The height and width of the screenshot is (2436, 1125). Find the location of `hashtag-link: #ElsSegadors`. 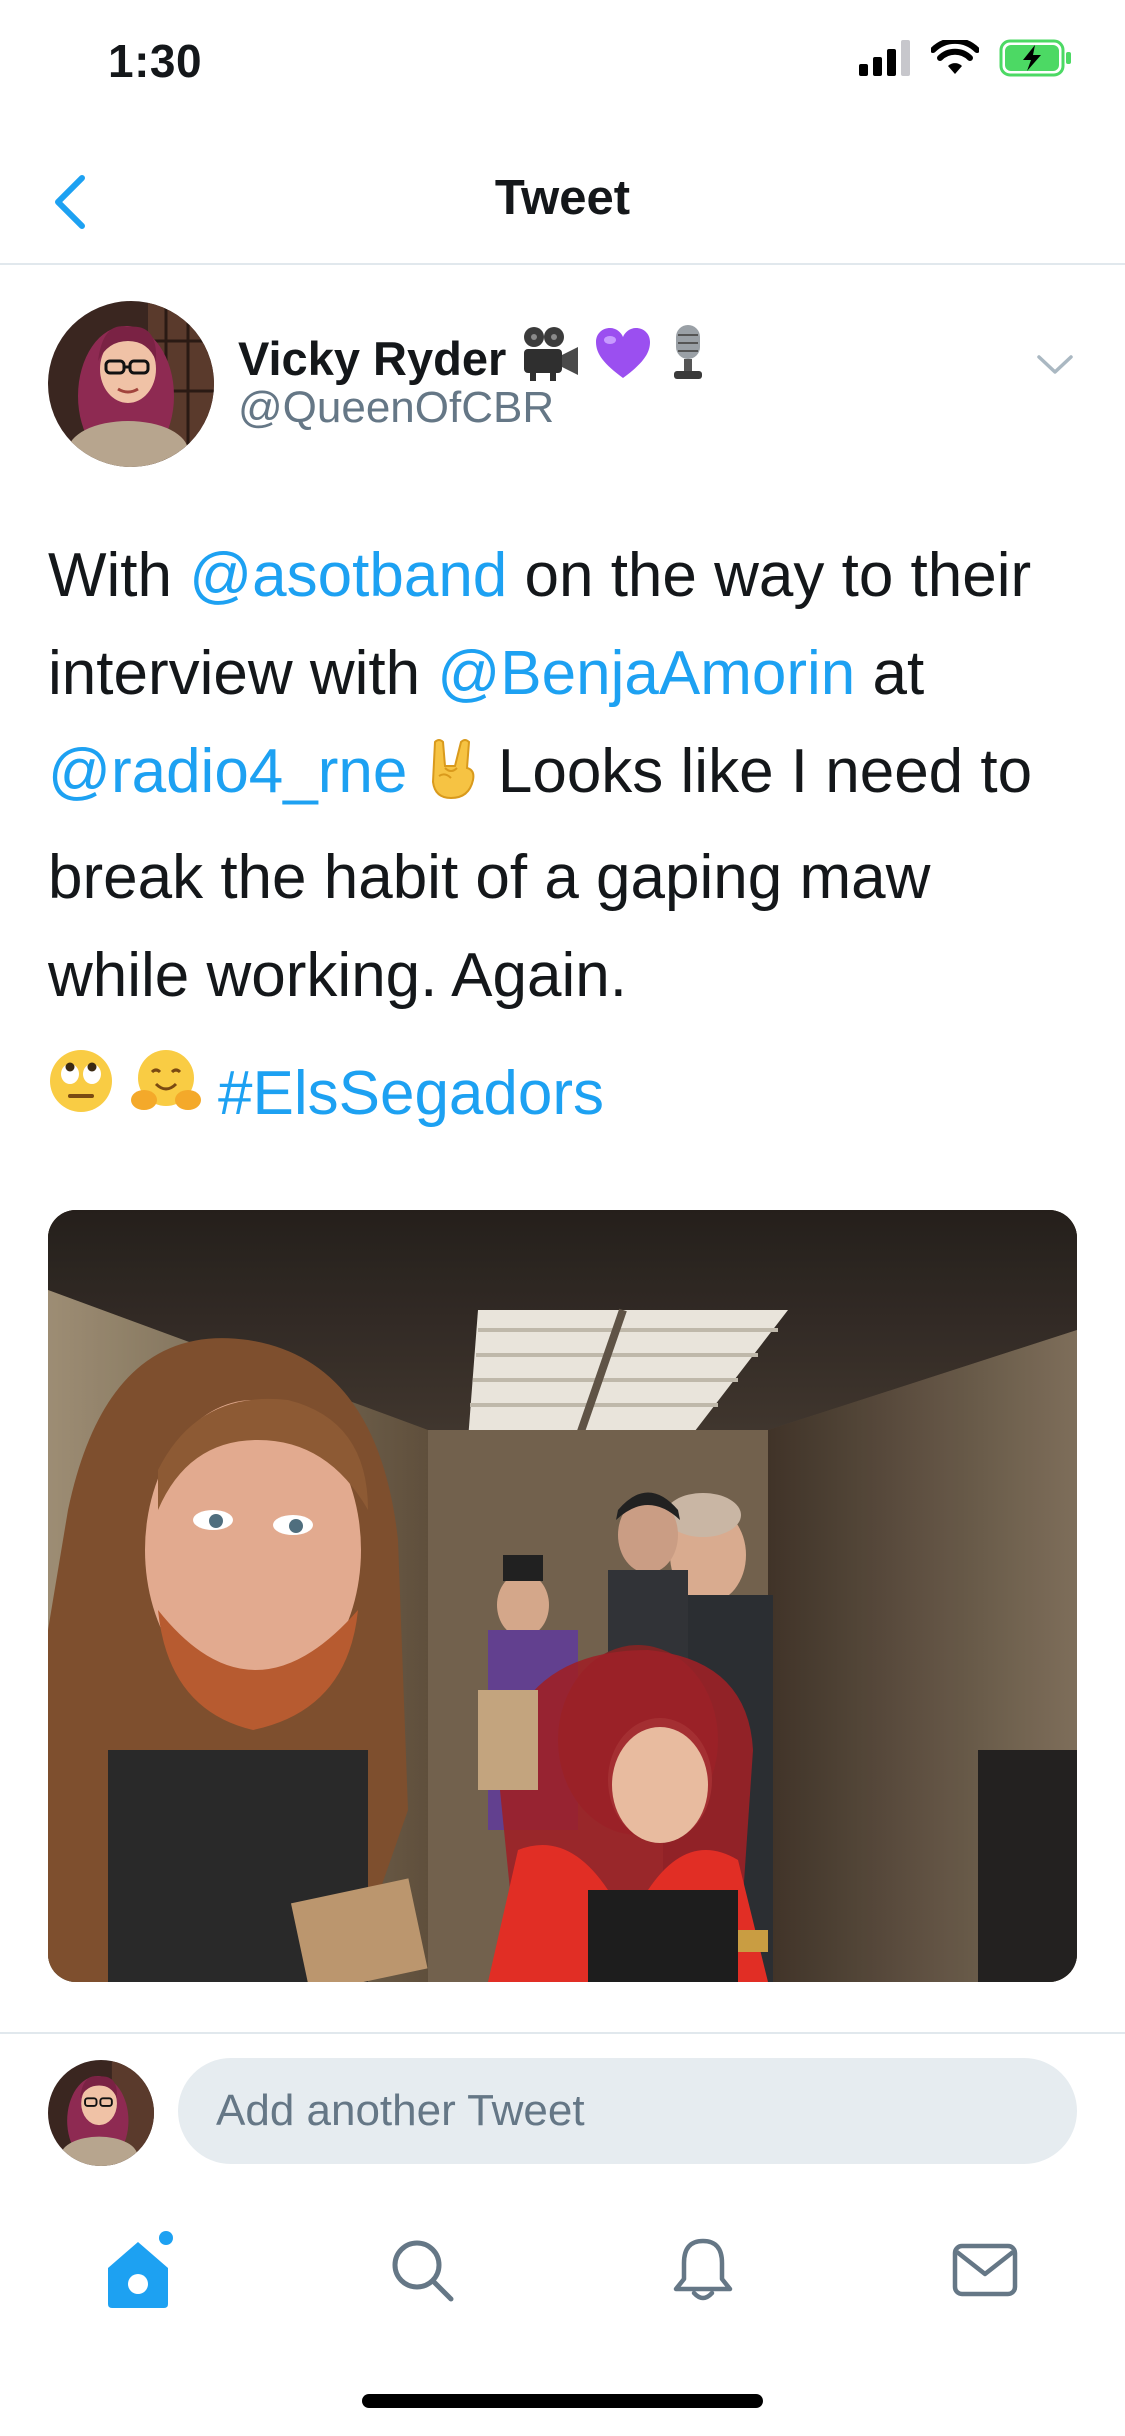

hashtag-link: #ElsSegadors is located at coordinates (411, 1094).